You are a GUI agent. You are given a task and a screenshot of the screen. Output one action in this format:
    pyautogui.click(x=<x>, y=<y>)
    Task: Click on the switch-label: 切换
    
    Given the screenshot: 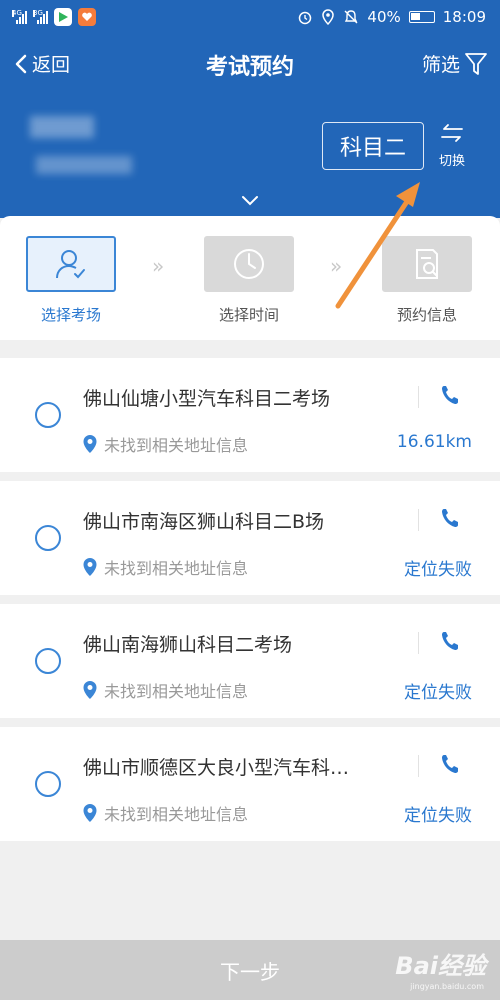 What is the action you would take?
    pyautogui.click(x=451, y=161)
    